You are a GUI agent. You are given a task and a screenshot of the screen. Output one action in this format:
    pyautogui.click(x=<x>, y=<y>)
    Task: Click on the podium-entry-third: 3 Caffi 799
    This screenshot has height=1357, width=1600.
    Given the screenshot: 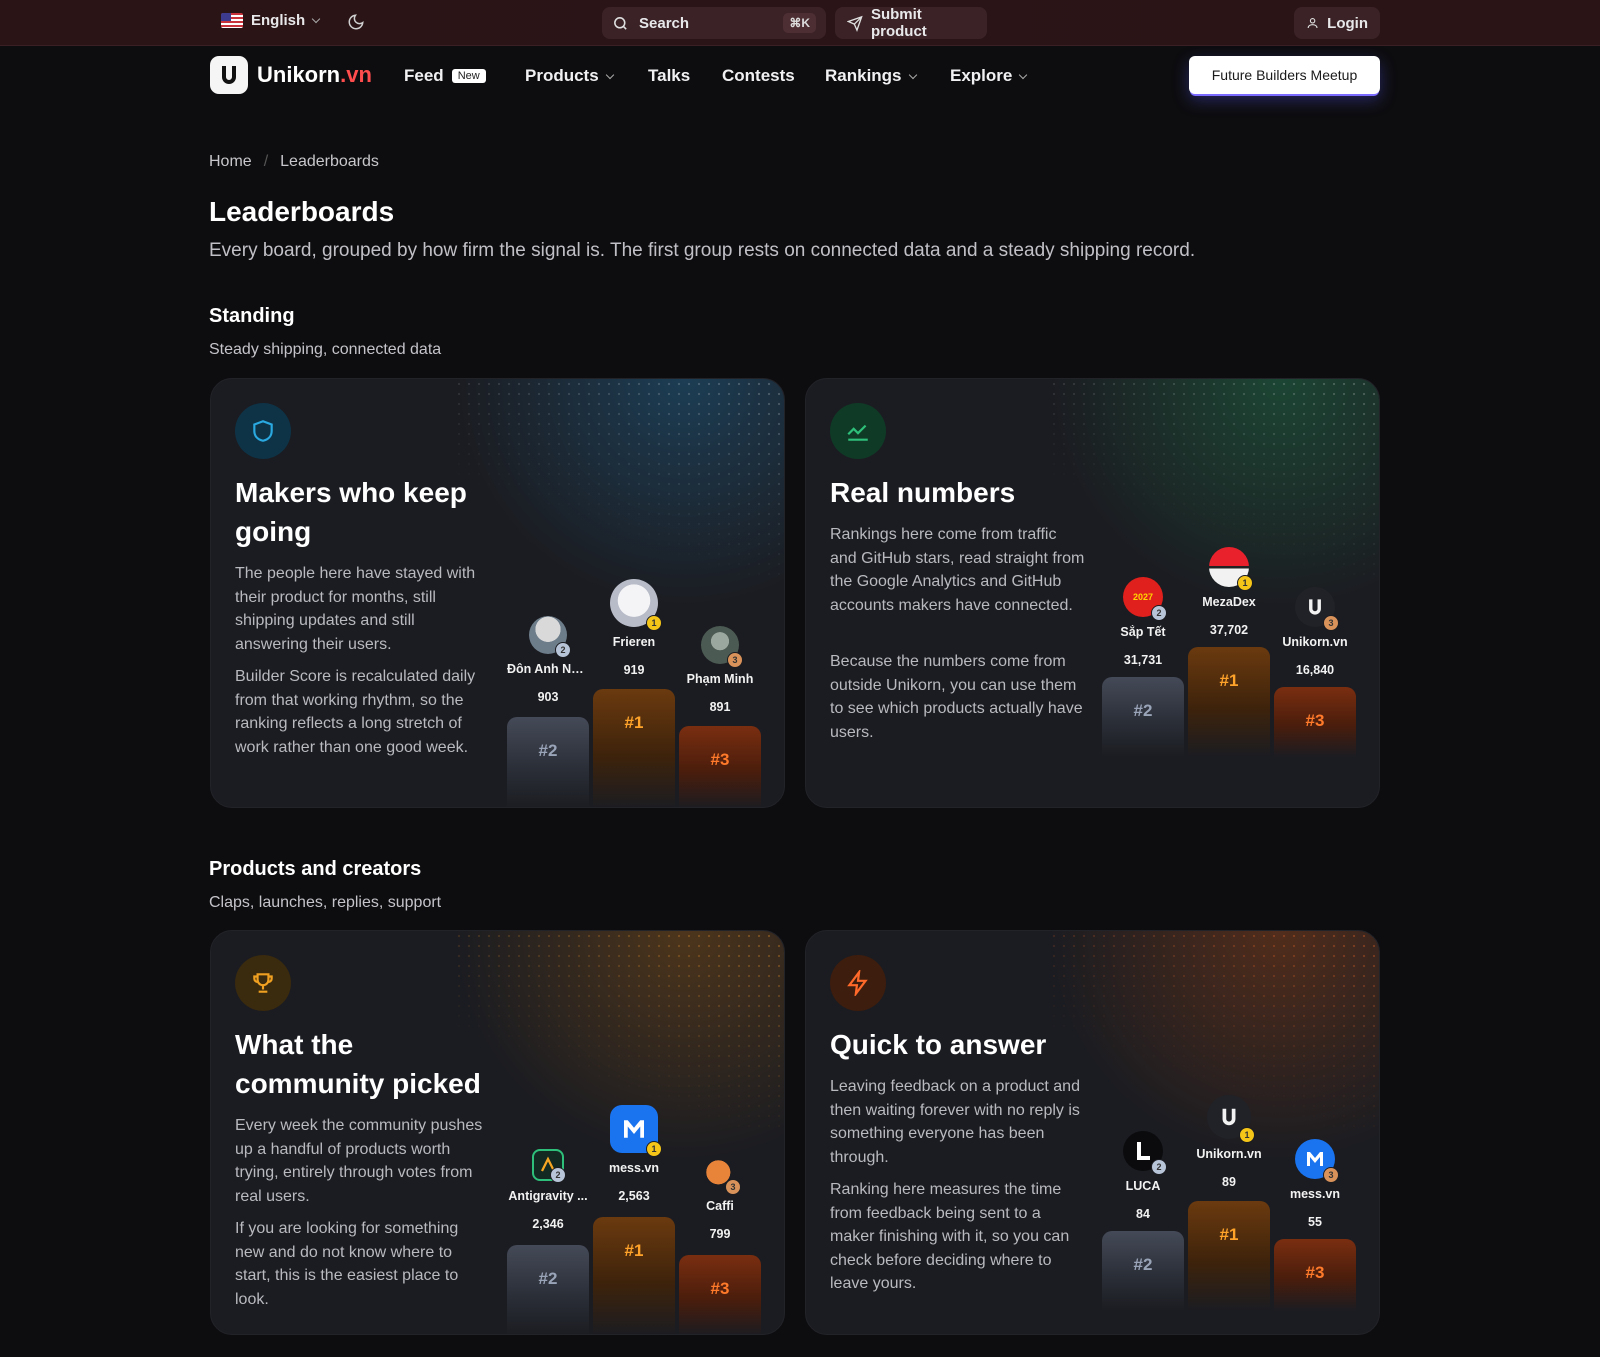 What is the action you would take?
    pyautogui.click(x=720, y=1199)
    